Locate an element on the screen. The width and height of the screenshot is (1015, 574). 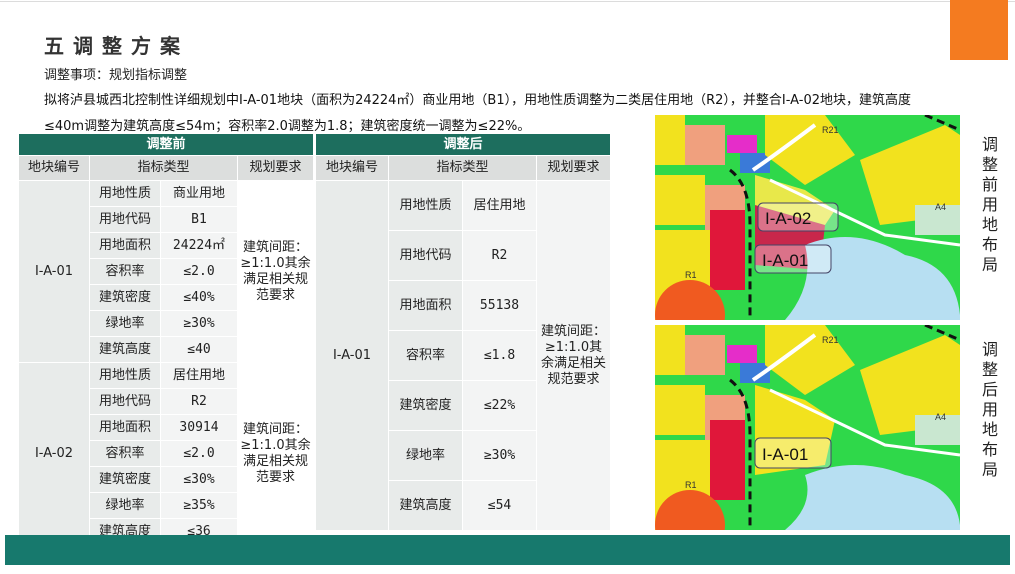
indicator-value-cell: ≥35% is located at coordinates (199, 505).